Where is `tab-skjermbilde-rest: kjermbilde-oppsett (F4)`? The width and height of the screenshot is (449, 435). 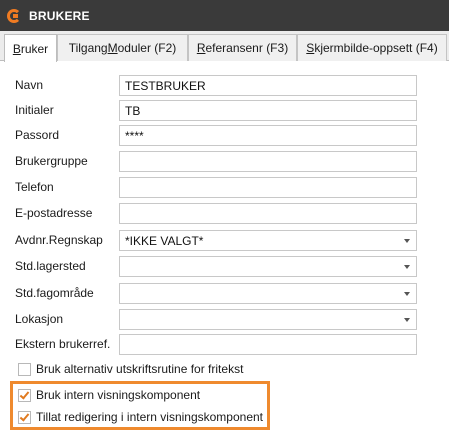
tab-skjermbilde-rest: kjermbilde-oppsett (F4) is located at coordinates (376, 48).